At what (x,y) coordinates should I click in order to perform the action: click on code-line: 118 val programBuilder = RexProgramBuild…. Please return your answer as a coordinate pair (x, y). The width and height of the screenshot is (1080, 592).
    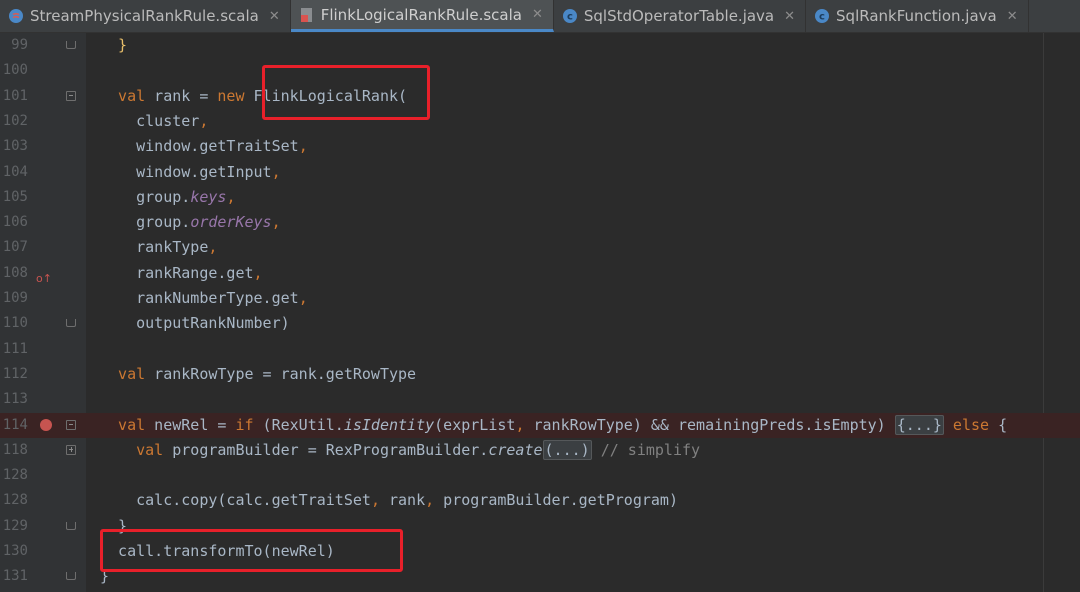
    Looking at the image, I should click on (540, 450).